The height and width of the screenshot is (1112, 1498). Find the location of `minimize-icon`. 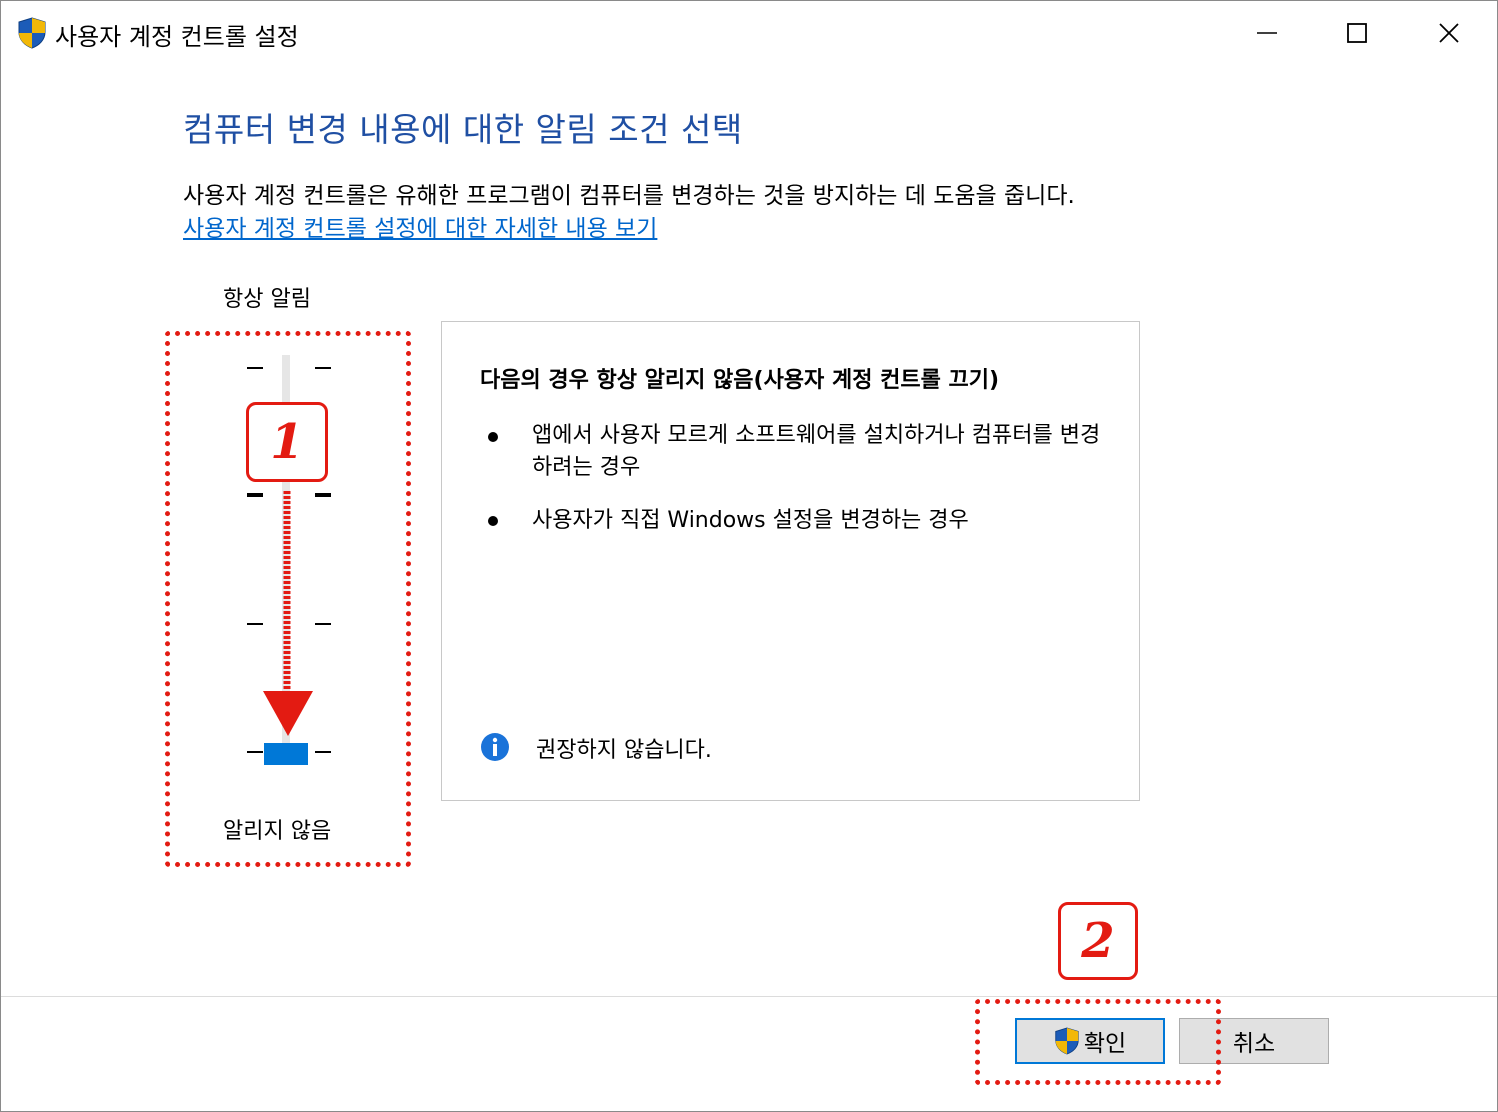

minimize-icon is located at coordinates (1267, 33).